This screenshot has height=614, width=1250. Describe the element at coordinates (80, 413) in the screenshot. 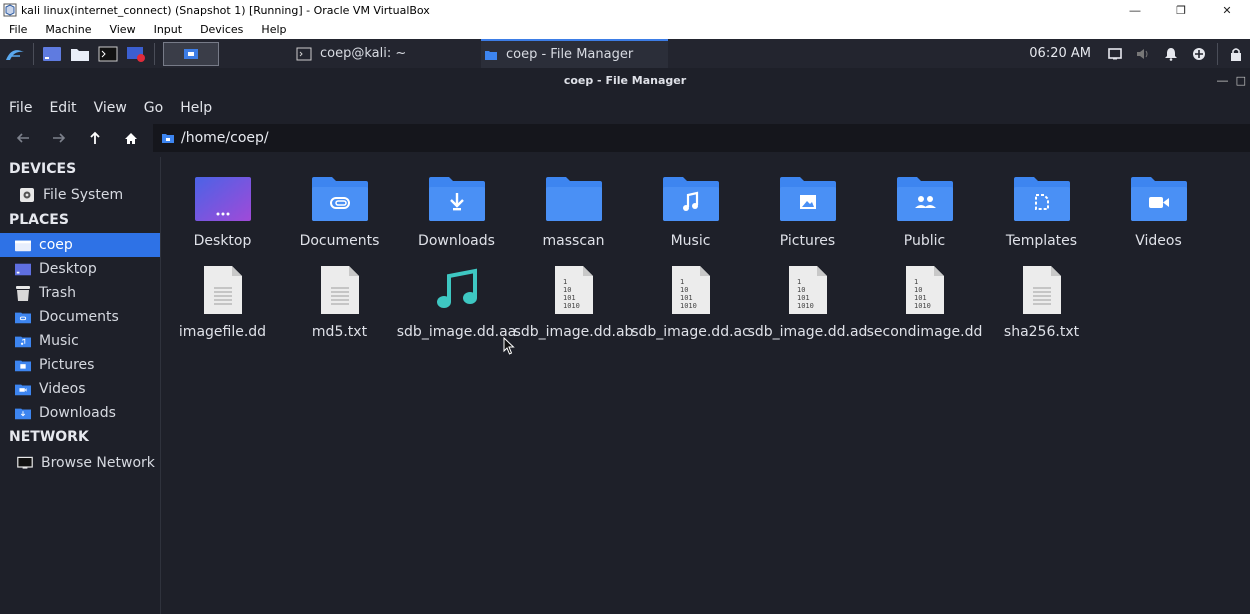

I see `sidebar-item-downloads: Downloads` at that location.